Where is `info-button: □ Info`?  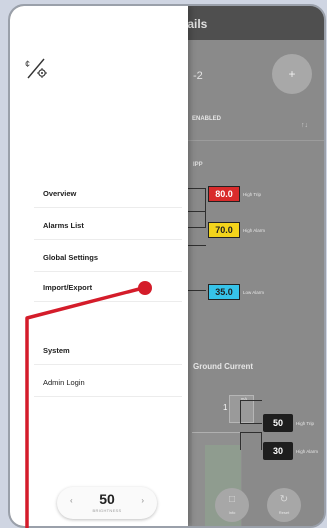 info-button: □ Info is located at coordinates (232, 505).